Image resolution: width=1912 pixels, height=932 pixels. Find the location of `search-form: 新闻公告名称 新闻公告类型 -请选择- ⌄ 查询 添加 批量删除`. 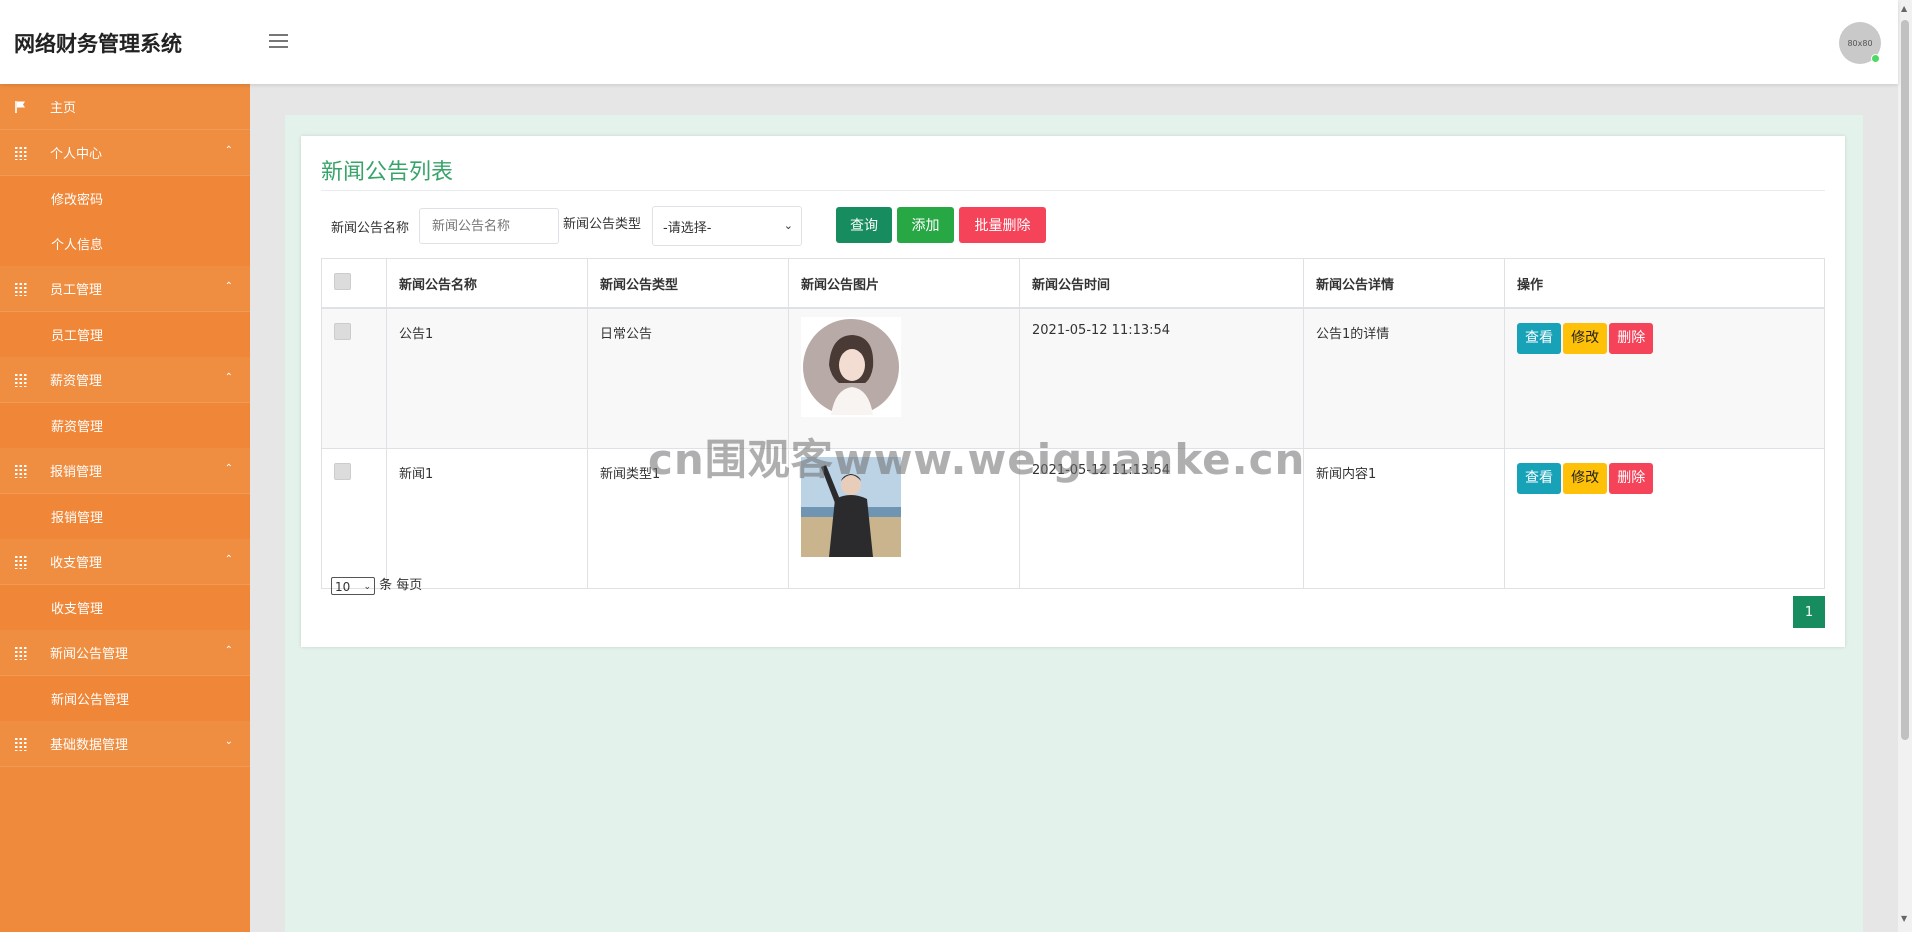

search-form: 新闻公告名称 新闻公告类型 -请选择- ⌄ 查询 添加 批量删除 is located at coordinates (1081, 227).